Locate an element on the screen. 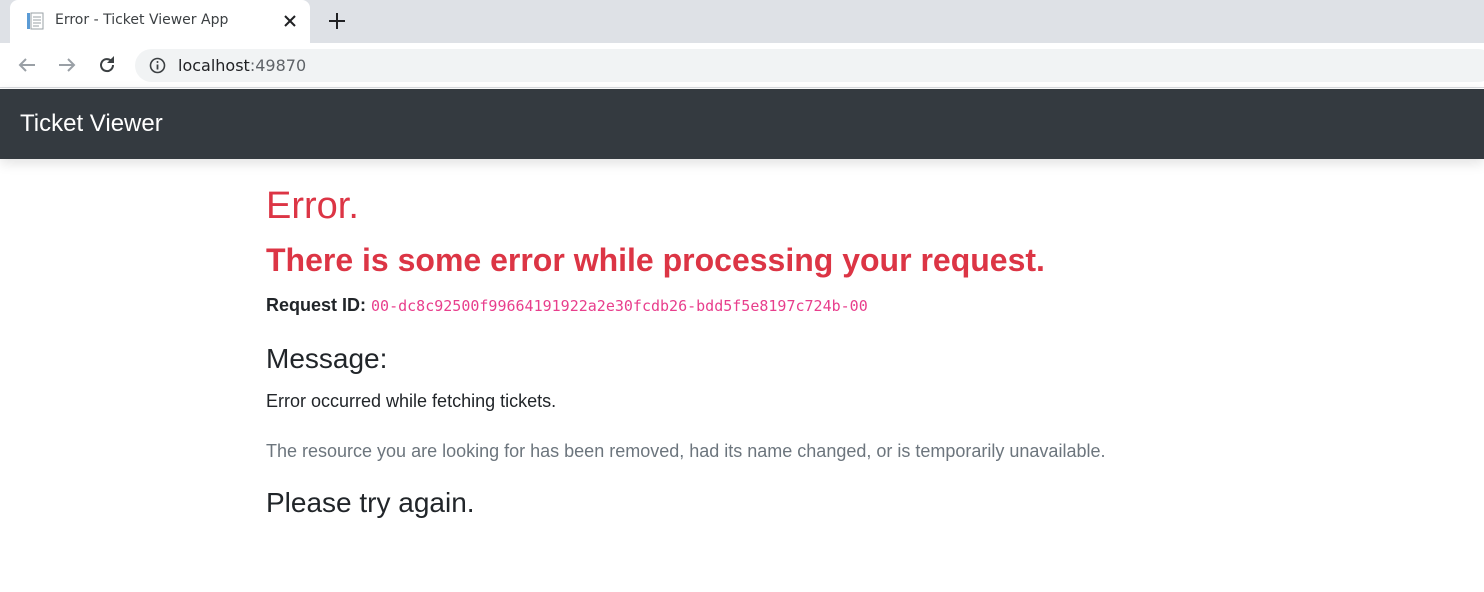  url-host: localhost is located at coordinates (214, 65).